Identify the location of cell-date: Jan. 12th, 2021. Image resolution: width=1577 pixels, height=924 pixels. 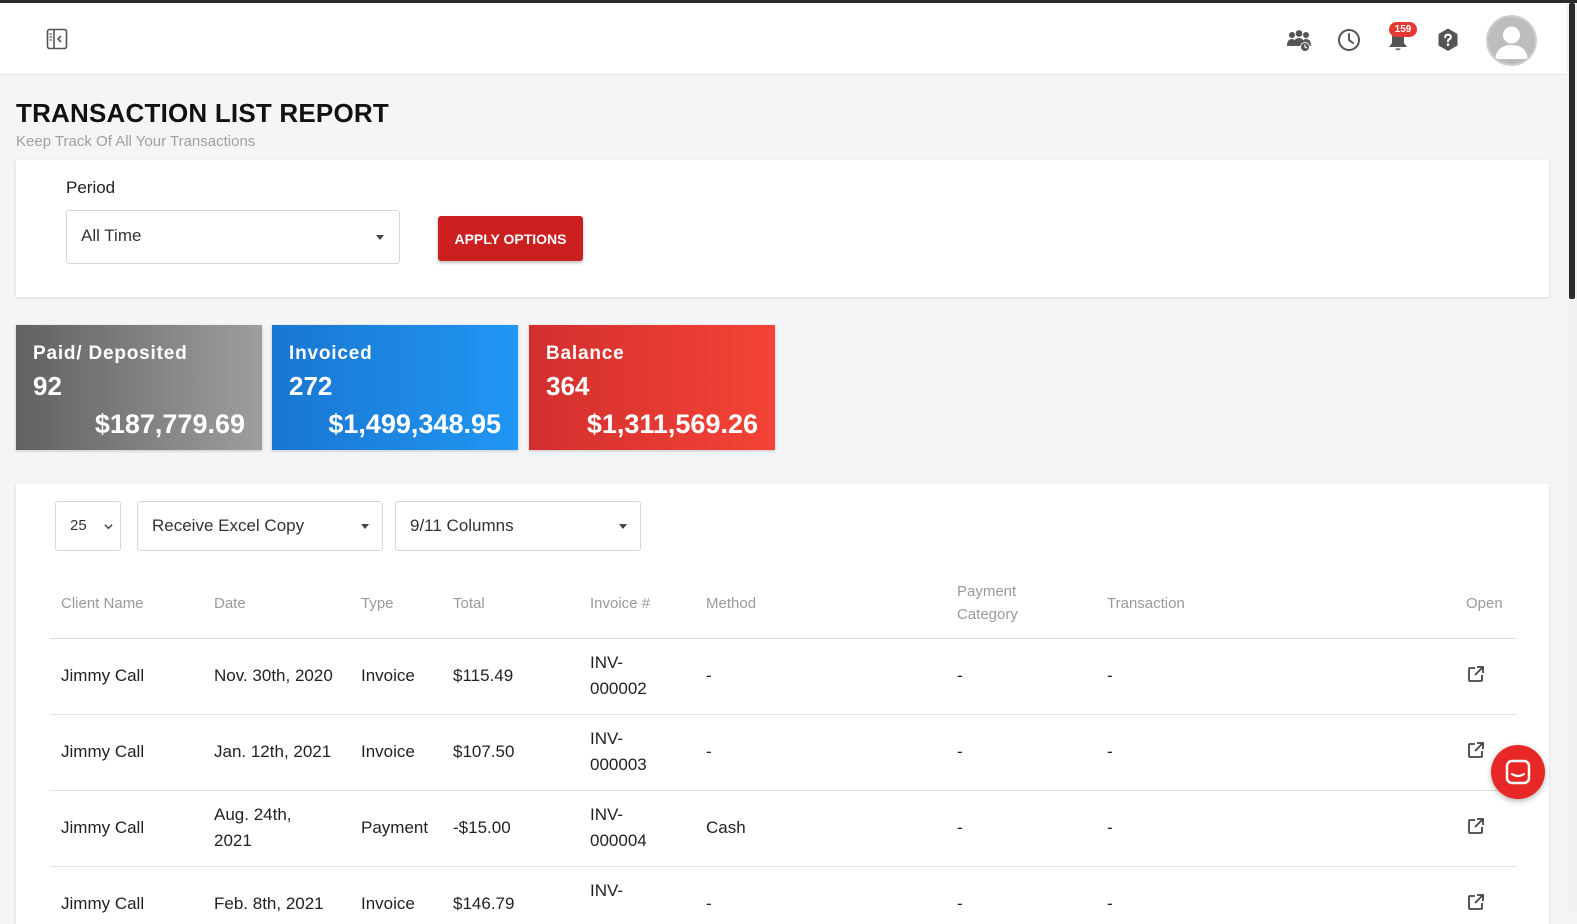
(272, 752).